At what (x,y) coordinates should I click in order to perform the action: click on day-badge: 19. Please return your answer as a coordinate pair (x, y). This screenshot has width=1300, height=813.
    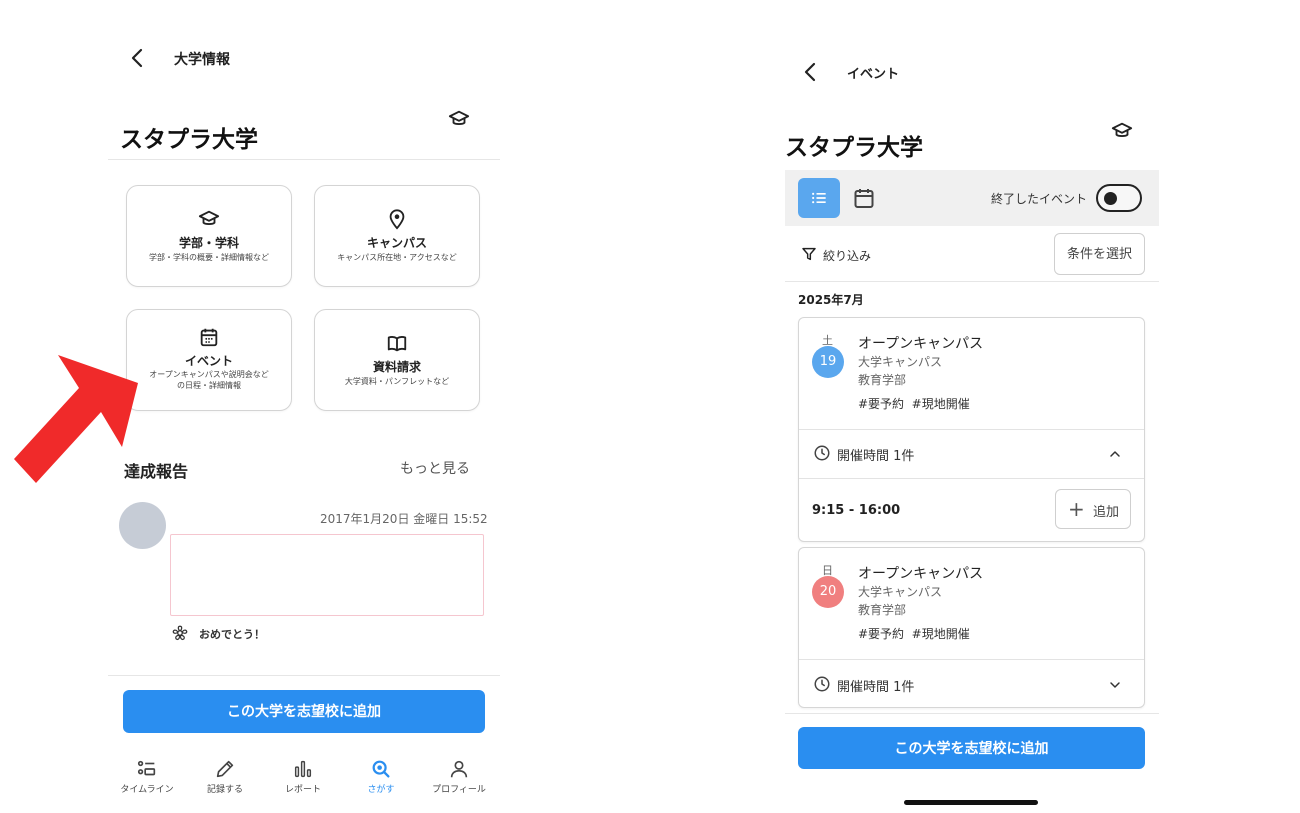
    Looking at the image, I should click on (828, 362).